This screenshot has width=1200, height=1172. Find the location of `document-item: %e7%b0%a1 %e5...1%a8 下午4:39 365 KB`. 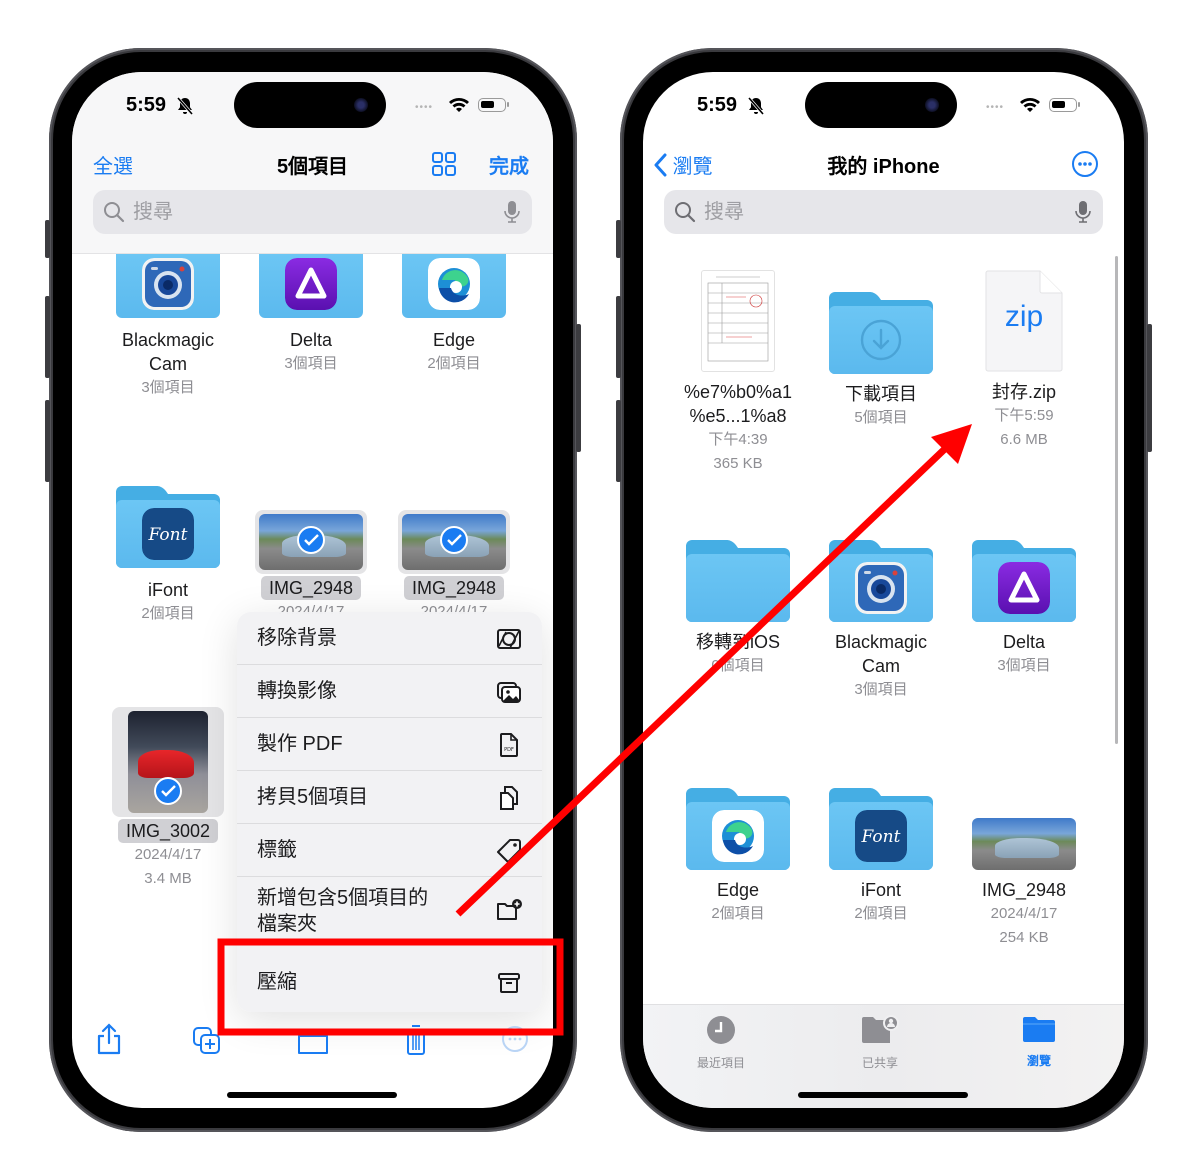

document-item: %e7%b0%a1 %e5...1%a8 下午4:39 365 KB is located at coordinates (738, 373).